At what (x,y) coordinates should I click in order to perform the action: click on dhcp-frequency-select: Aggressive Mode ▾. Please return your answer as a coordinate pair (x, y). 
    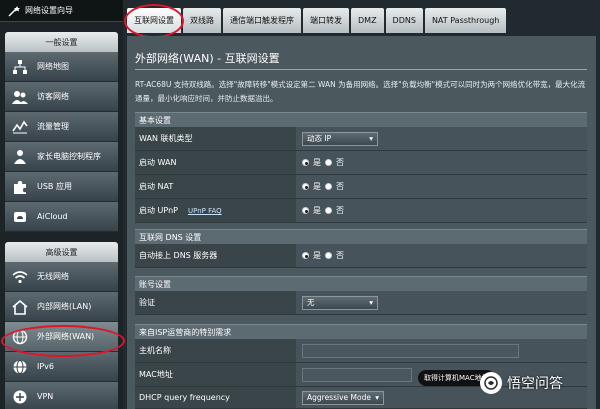
    Looking at the image, I should click on (343, 397).